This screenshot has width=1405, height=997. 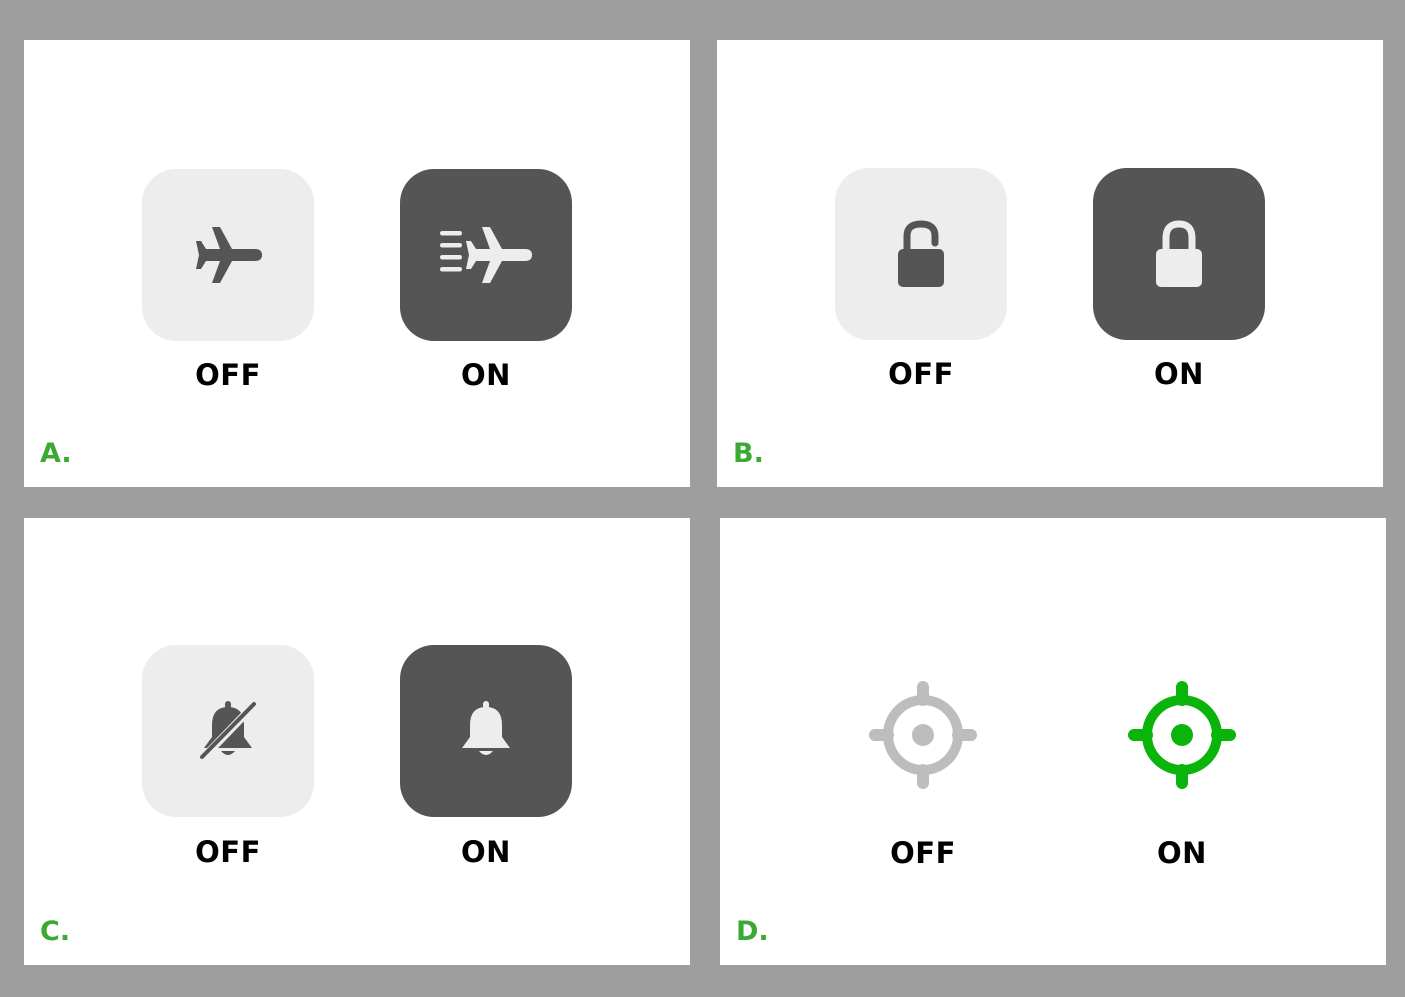 I want to click on panel-letter-b: B., so click(x=748, y=453).